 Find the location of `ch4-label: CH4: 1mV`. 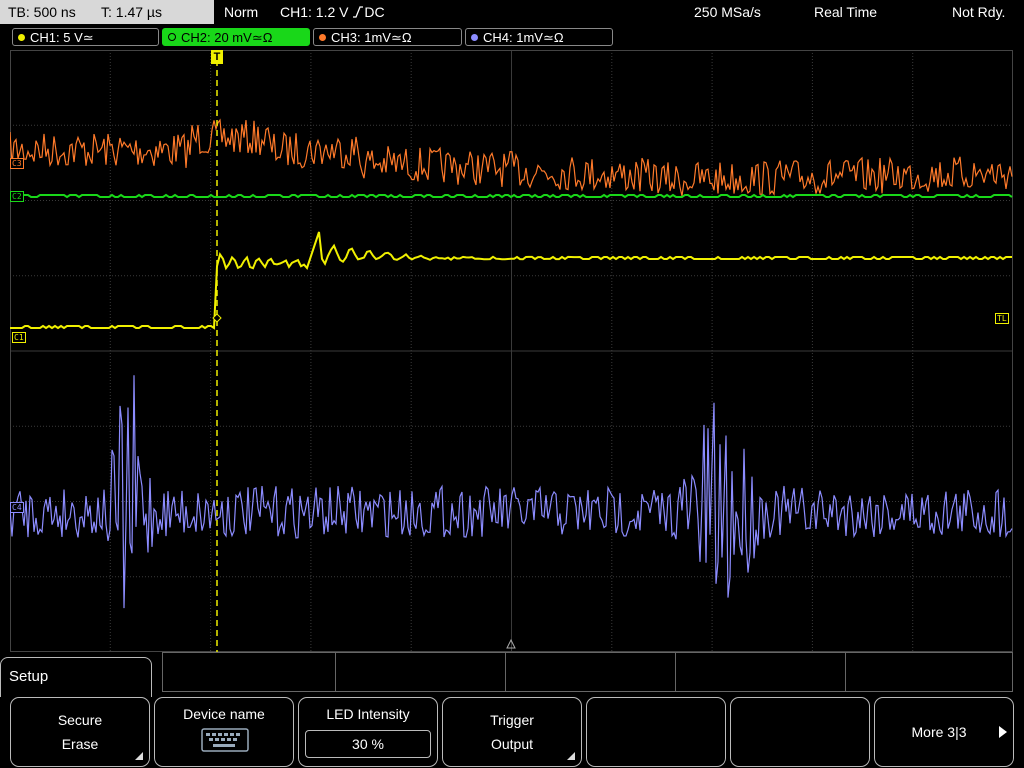

ch4-label: CH4: 1mV is located at coordinates (513, 37).